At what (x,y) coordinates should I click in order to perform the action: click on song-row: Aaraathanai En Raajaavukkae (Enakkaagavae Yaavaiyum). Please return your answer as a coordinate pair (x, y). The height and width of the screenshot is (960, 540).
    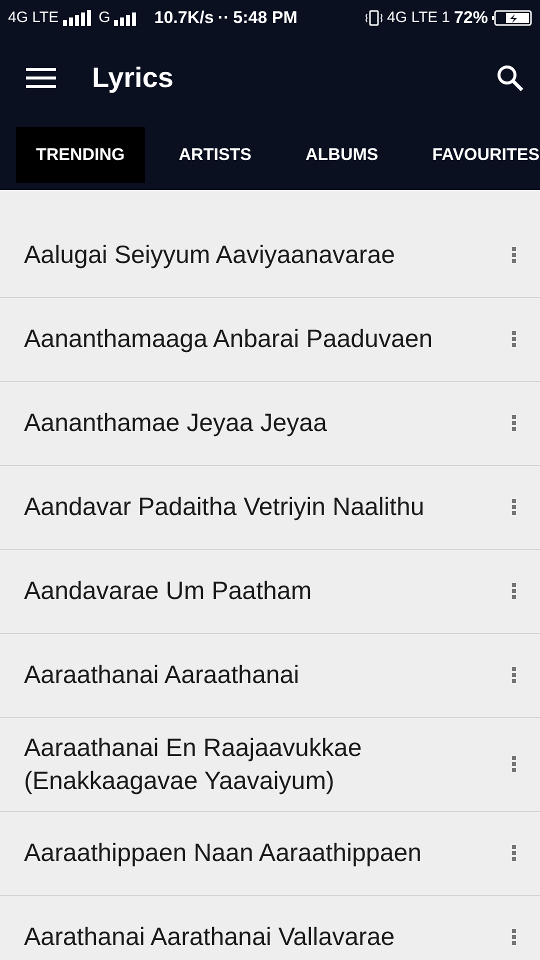
    Looking at the image, I should click on (270, 765).